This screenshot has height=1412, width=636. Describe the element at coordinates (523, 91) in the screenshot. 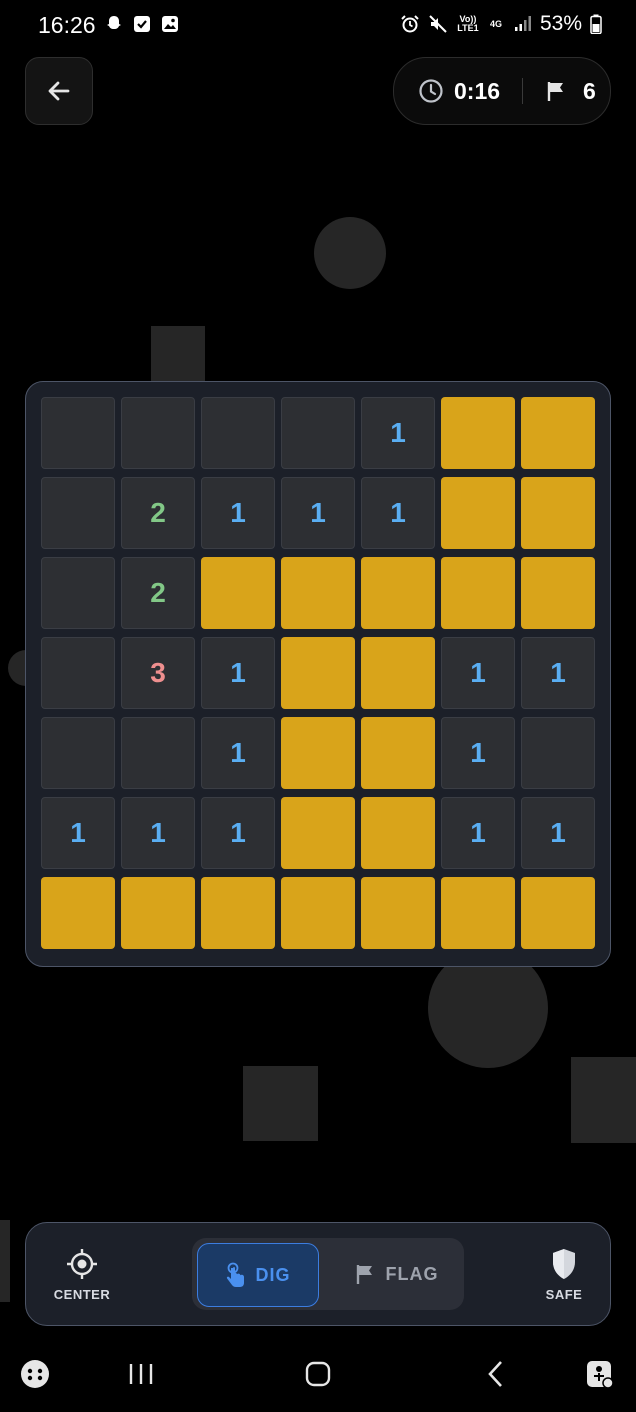

I see `hud-divider` at that location.